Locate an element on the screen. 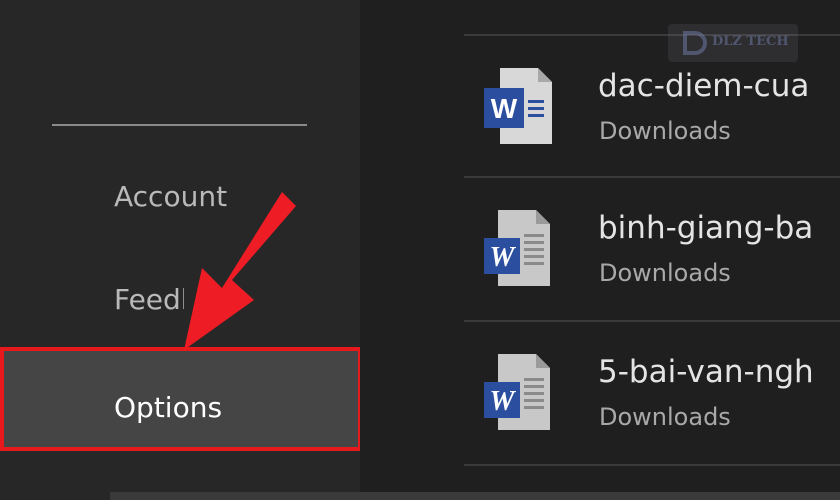 The image size is (840, 500). sidebar-item-options: Options is located at coordinates (181, 399).